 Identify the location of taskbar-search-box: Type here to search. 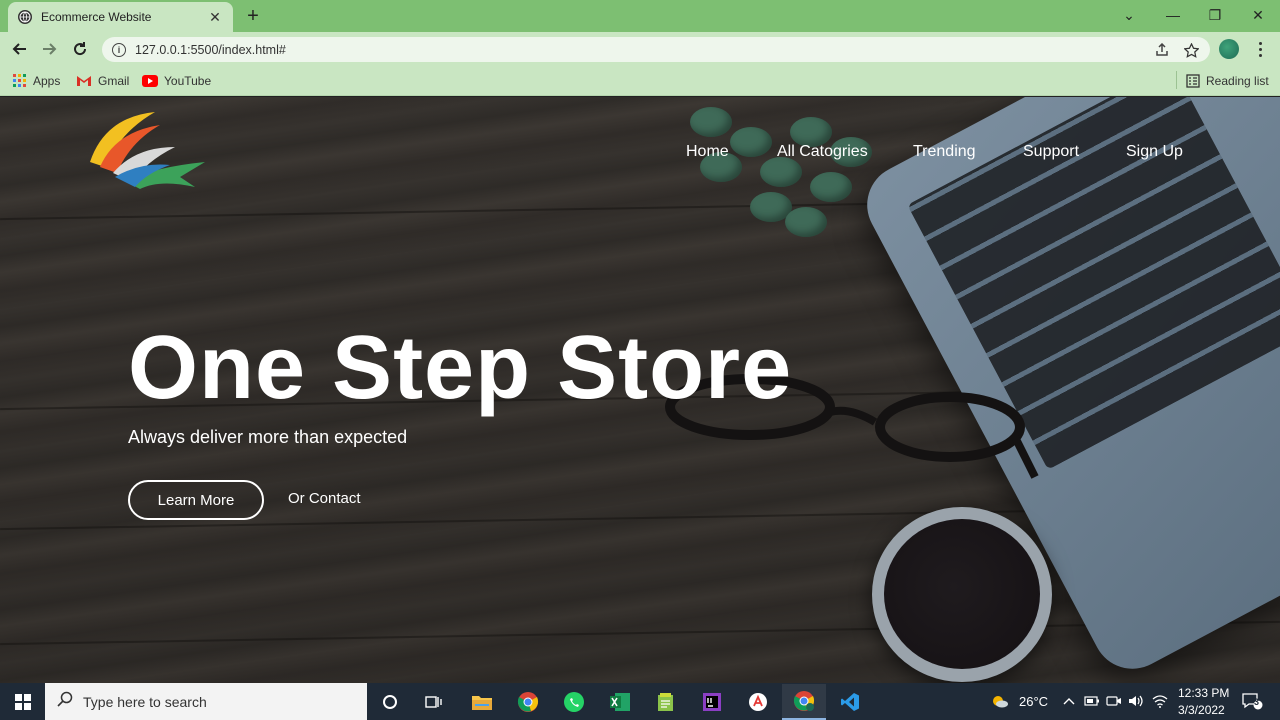
(206, 701).